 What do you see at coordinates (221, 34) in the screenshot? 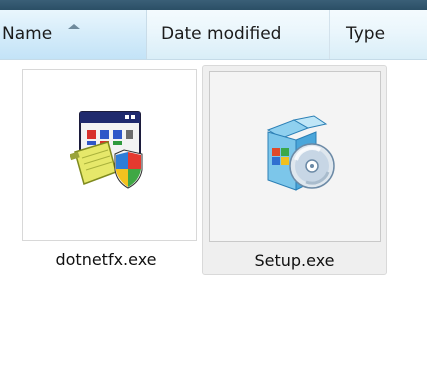
I see `column-header-date-label: Date modified` at bounding box center [221, 34].